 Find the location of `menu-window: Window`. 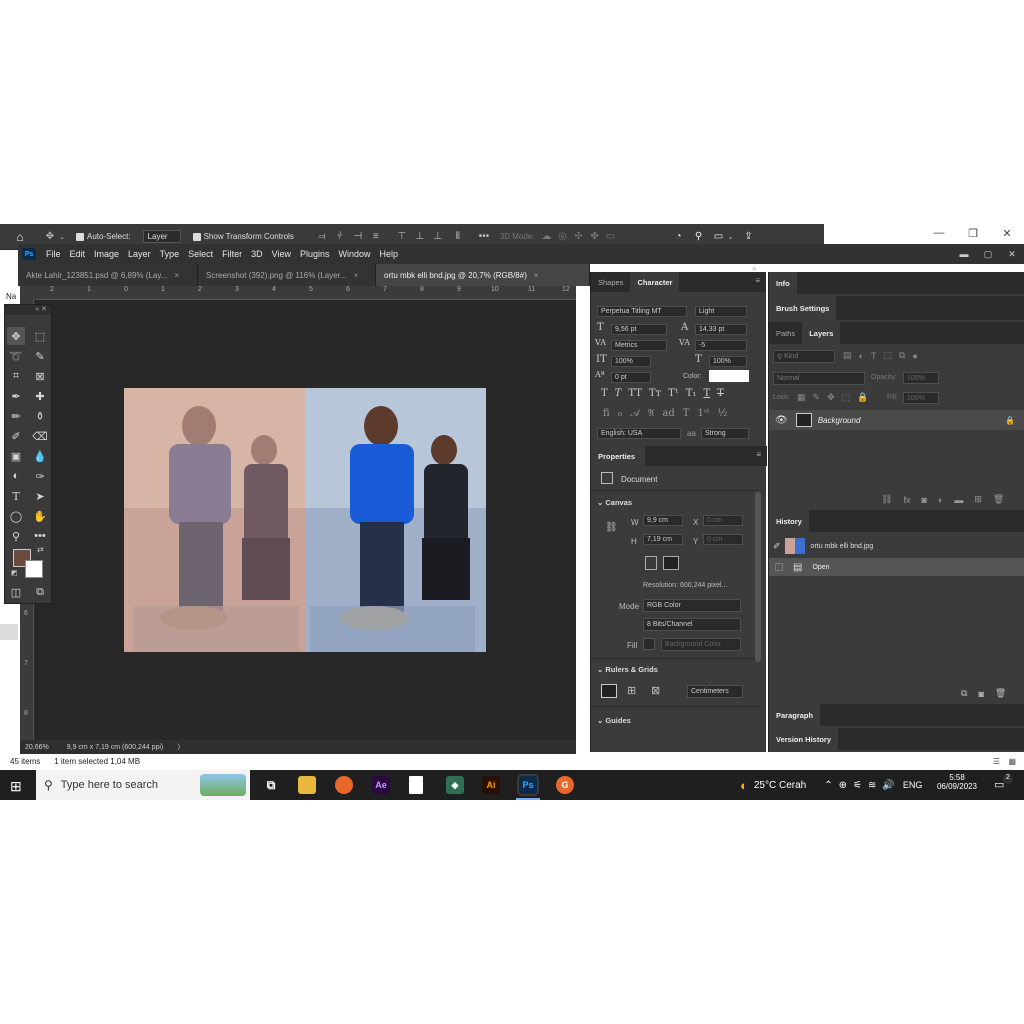

menu-window: Window is located at coordinates (355, 254).